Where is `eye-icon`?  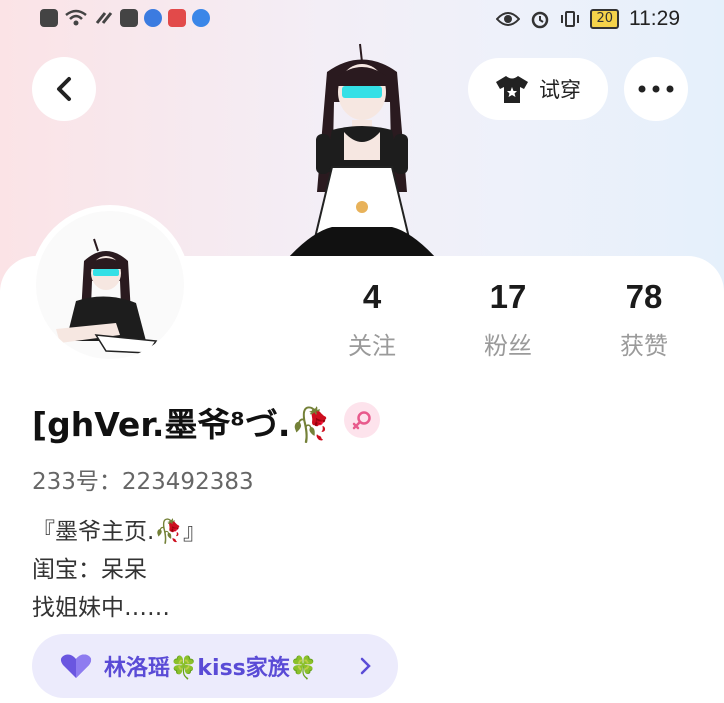
eye-icon is located at coordinates (508, 19).